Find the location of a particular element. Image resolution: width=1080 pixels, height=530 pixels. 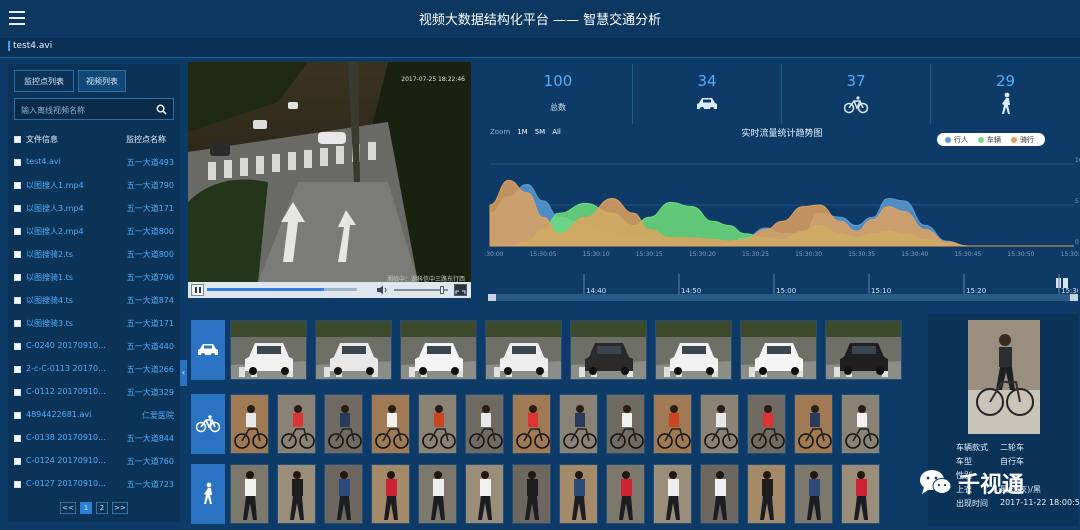

list-item: 2-c-C-0113 20170... 五一大道266 is located at coordinates (94, 371).